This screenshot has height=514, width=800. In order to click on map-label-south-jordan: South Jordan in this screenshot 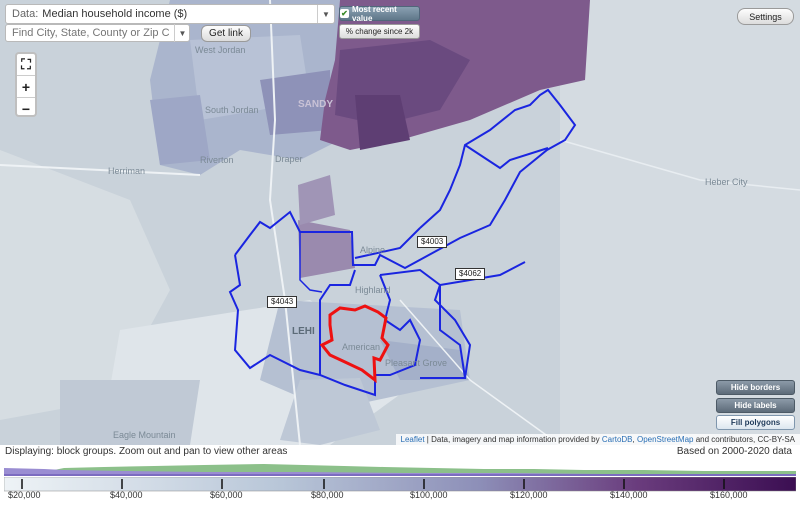, I will do `click(232, 110)`.